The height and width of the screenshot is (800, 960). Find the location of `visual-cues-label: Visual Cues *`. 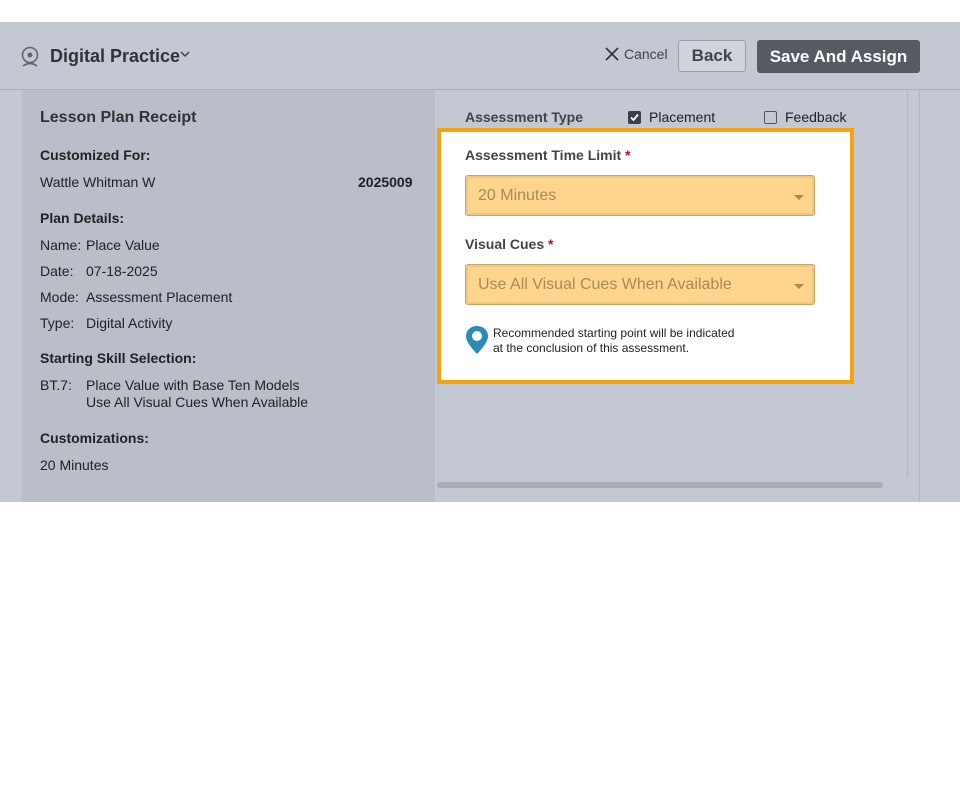

visual-cues-label: Visual Cues * is located at coordinates (509, 244).